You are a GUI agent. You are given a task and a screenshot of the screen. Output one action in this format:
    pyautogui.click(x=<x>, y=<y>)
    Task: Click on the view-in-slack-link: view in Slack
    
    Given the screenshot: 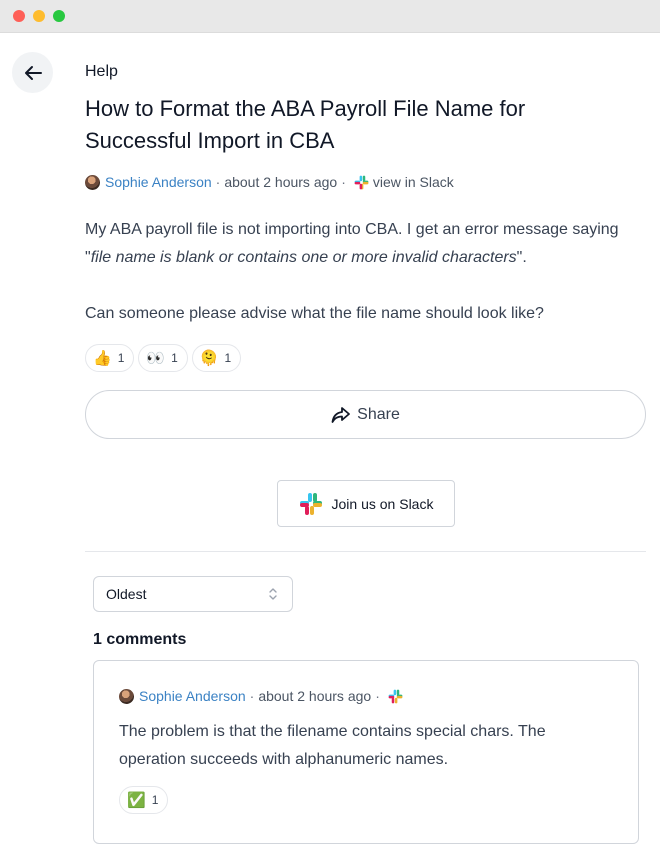 What is the action you would take?
    pyautogui.click(x=413, y=182)
    